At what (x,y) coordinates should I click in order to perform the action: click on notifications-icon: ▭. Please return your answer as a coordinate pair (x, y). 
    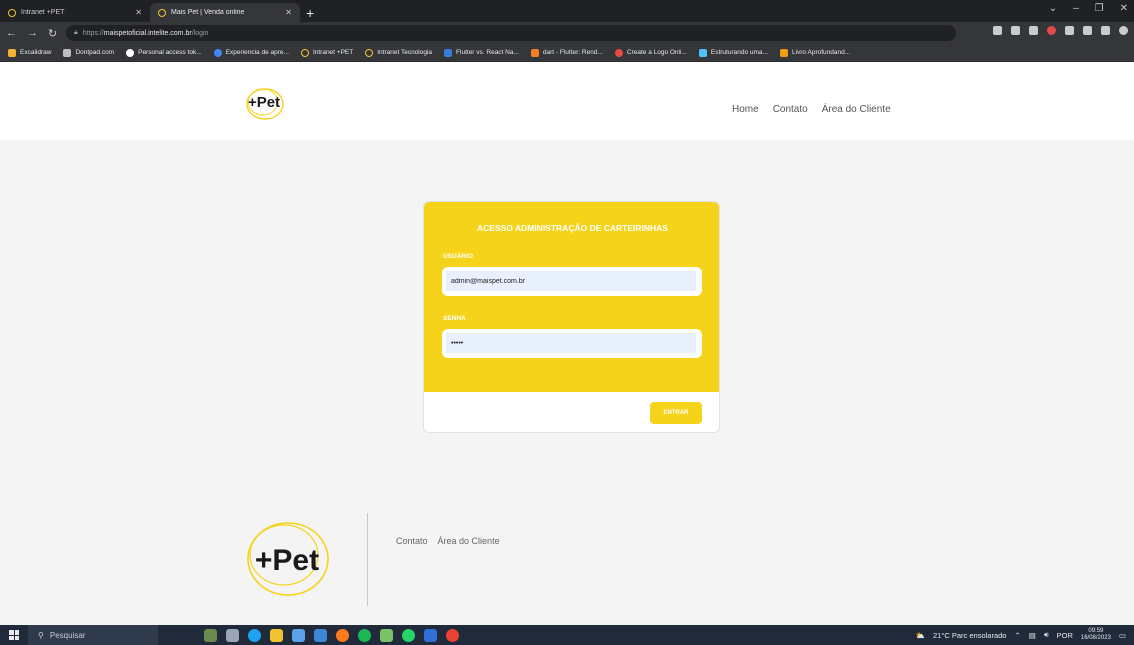
    Looking at the image, I should click on (1122, 635).